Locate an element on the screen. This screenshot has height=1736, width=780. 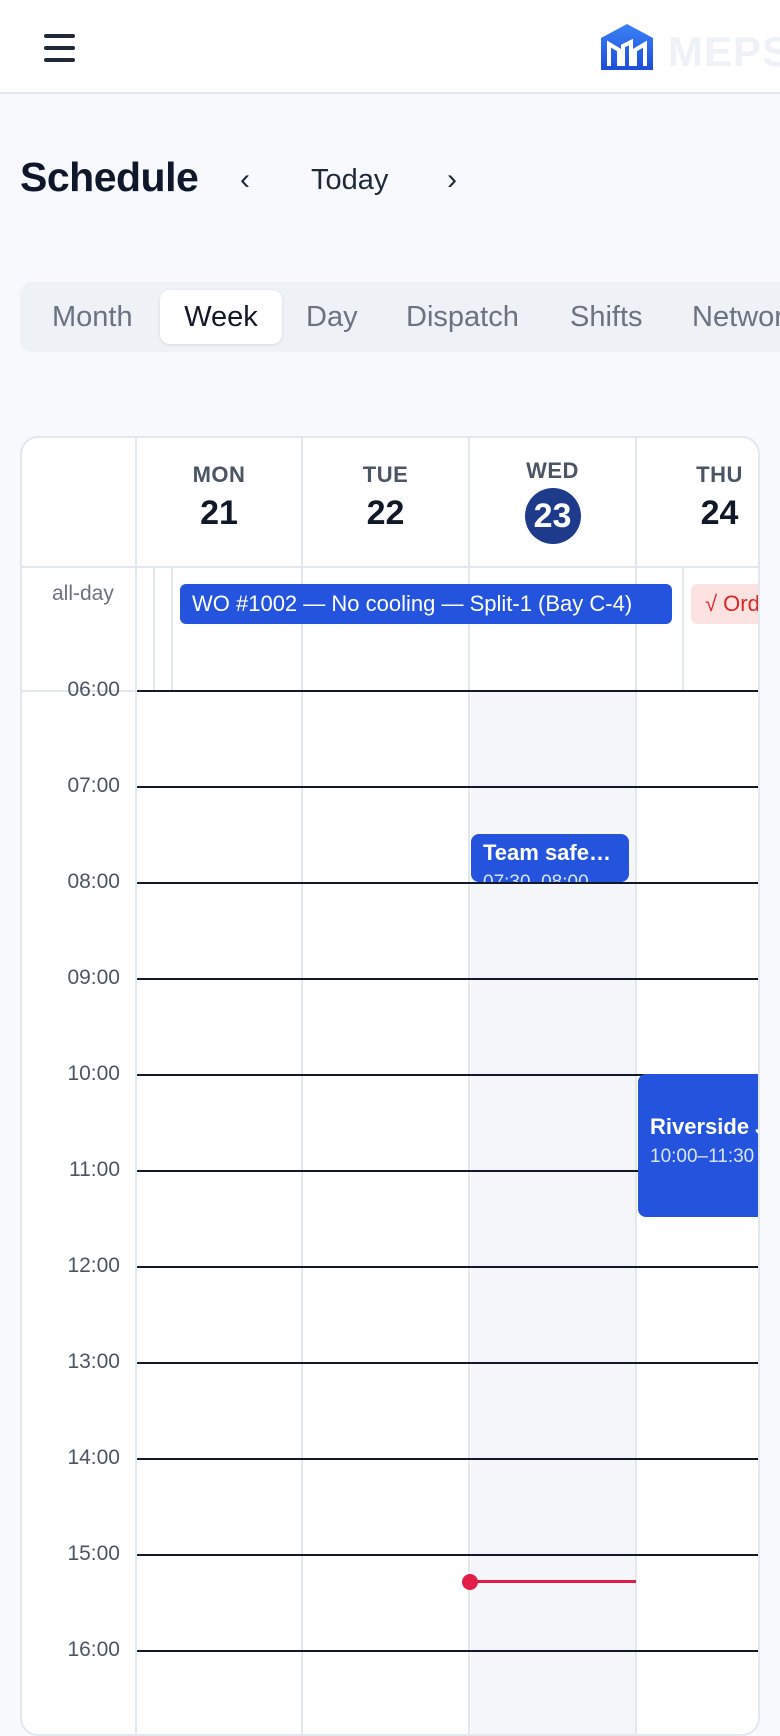
view-switcher: Month Week Day Dispatch Shifts Network is located at coordinates (400, 317).